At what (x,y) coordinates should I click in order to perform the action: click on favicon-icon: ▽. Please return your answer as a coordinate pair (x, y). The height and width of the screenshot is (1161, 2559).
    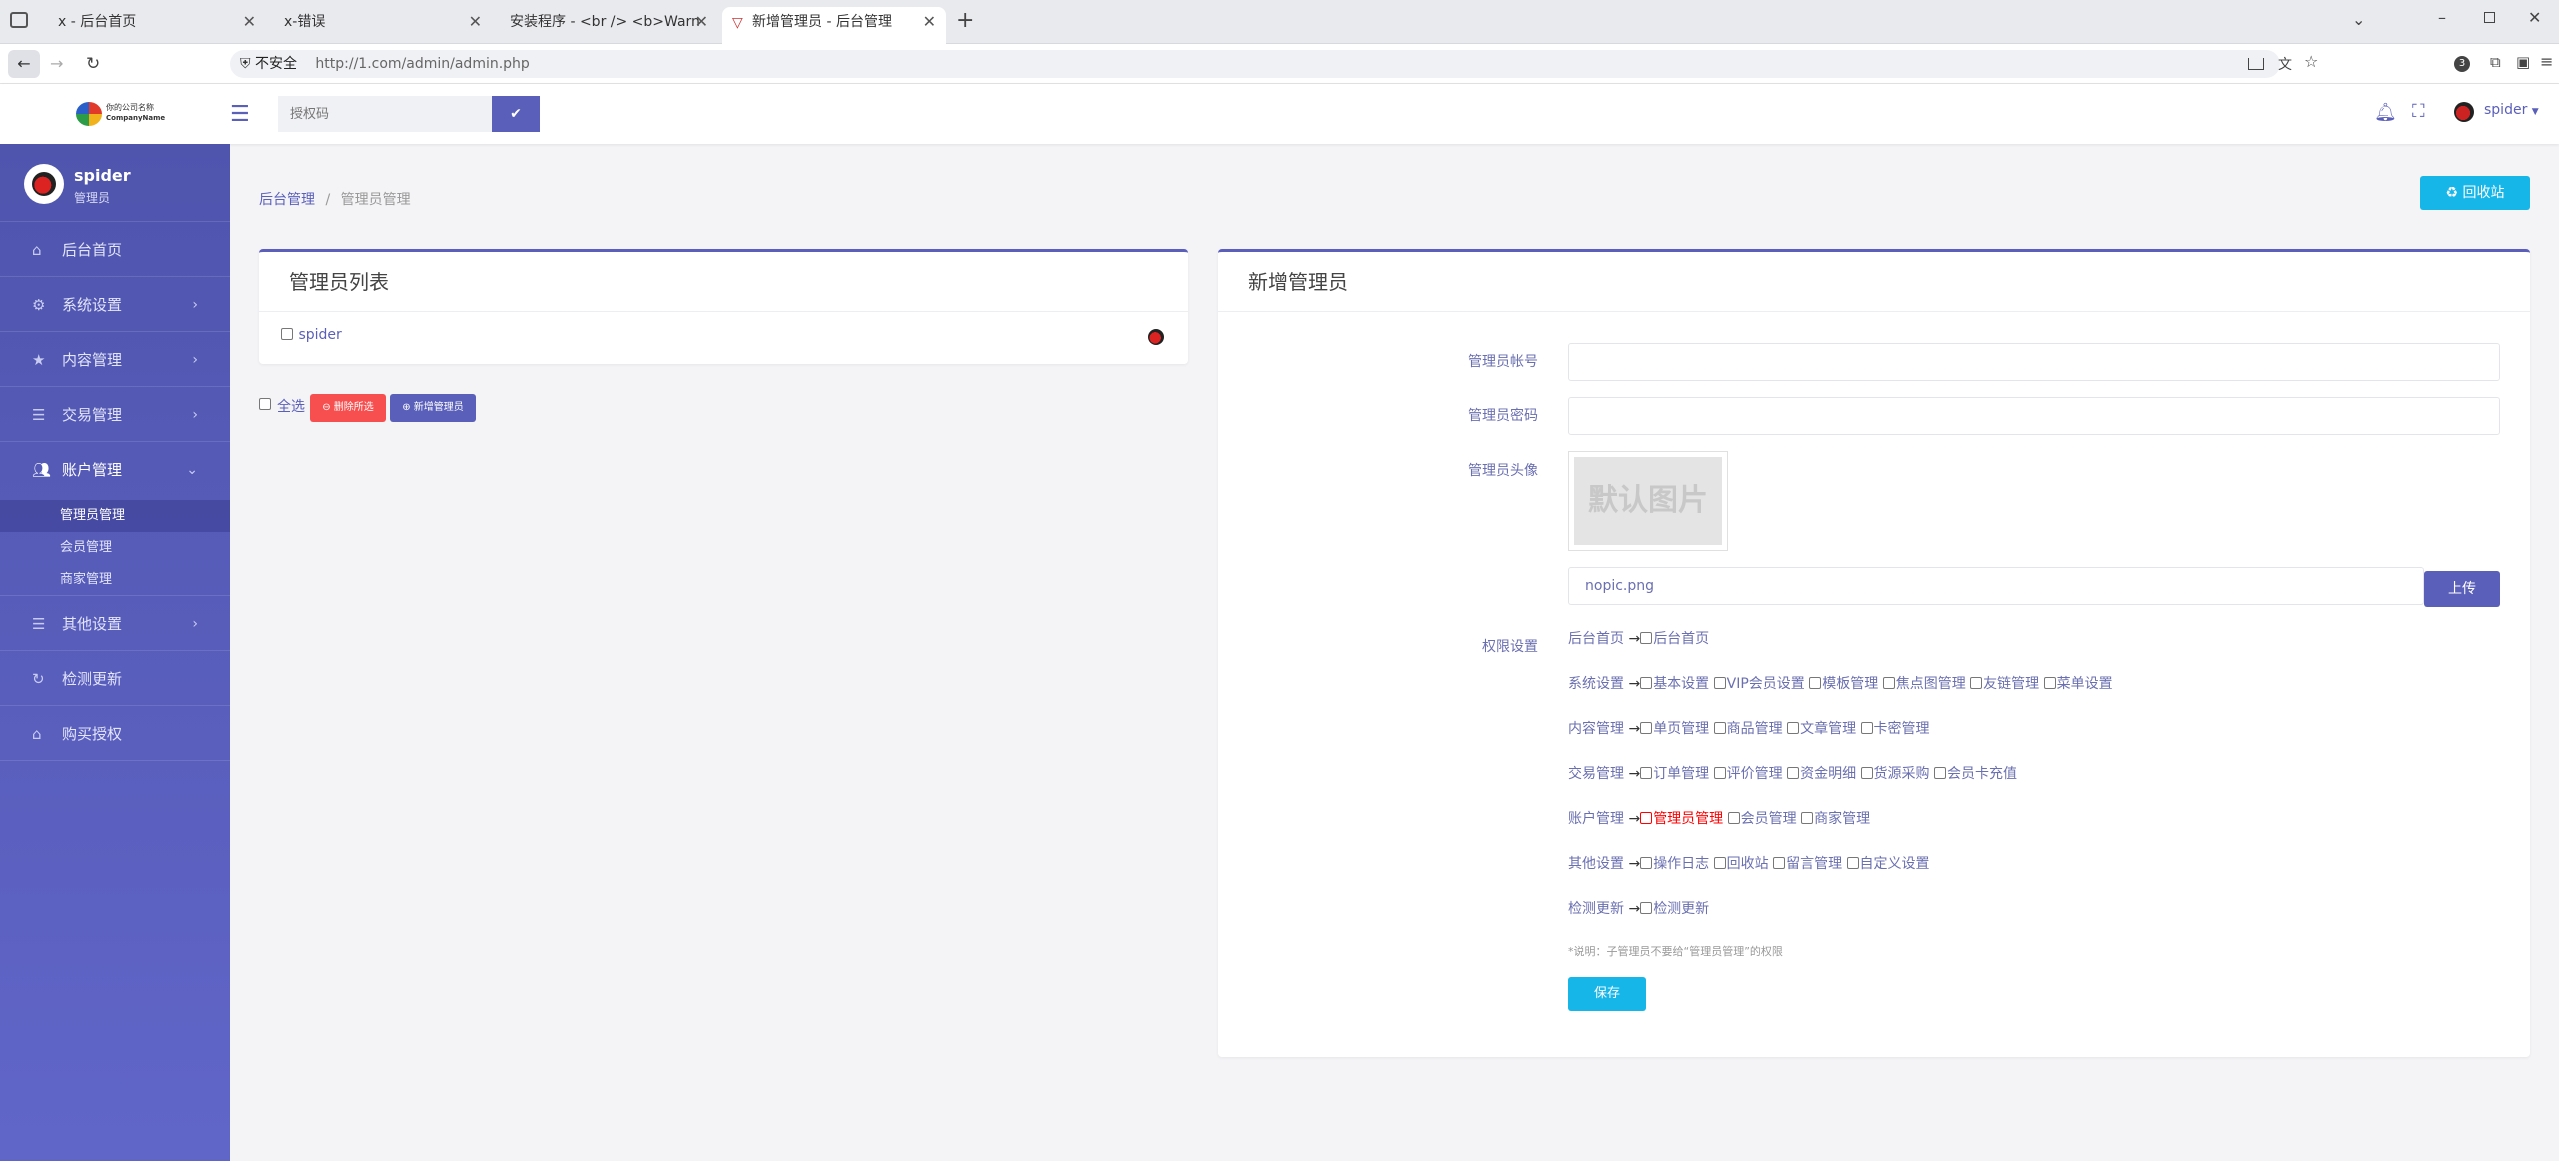
    Looking at the image, I should click on (737, 23).